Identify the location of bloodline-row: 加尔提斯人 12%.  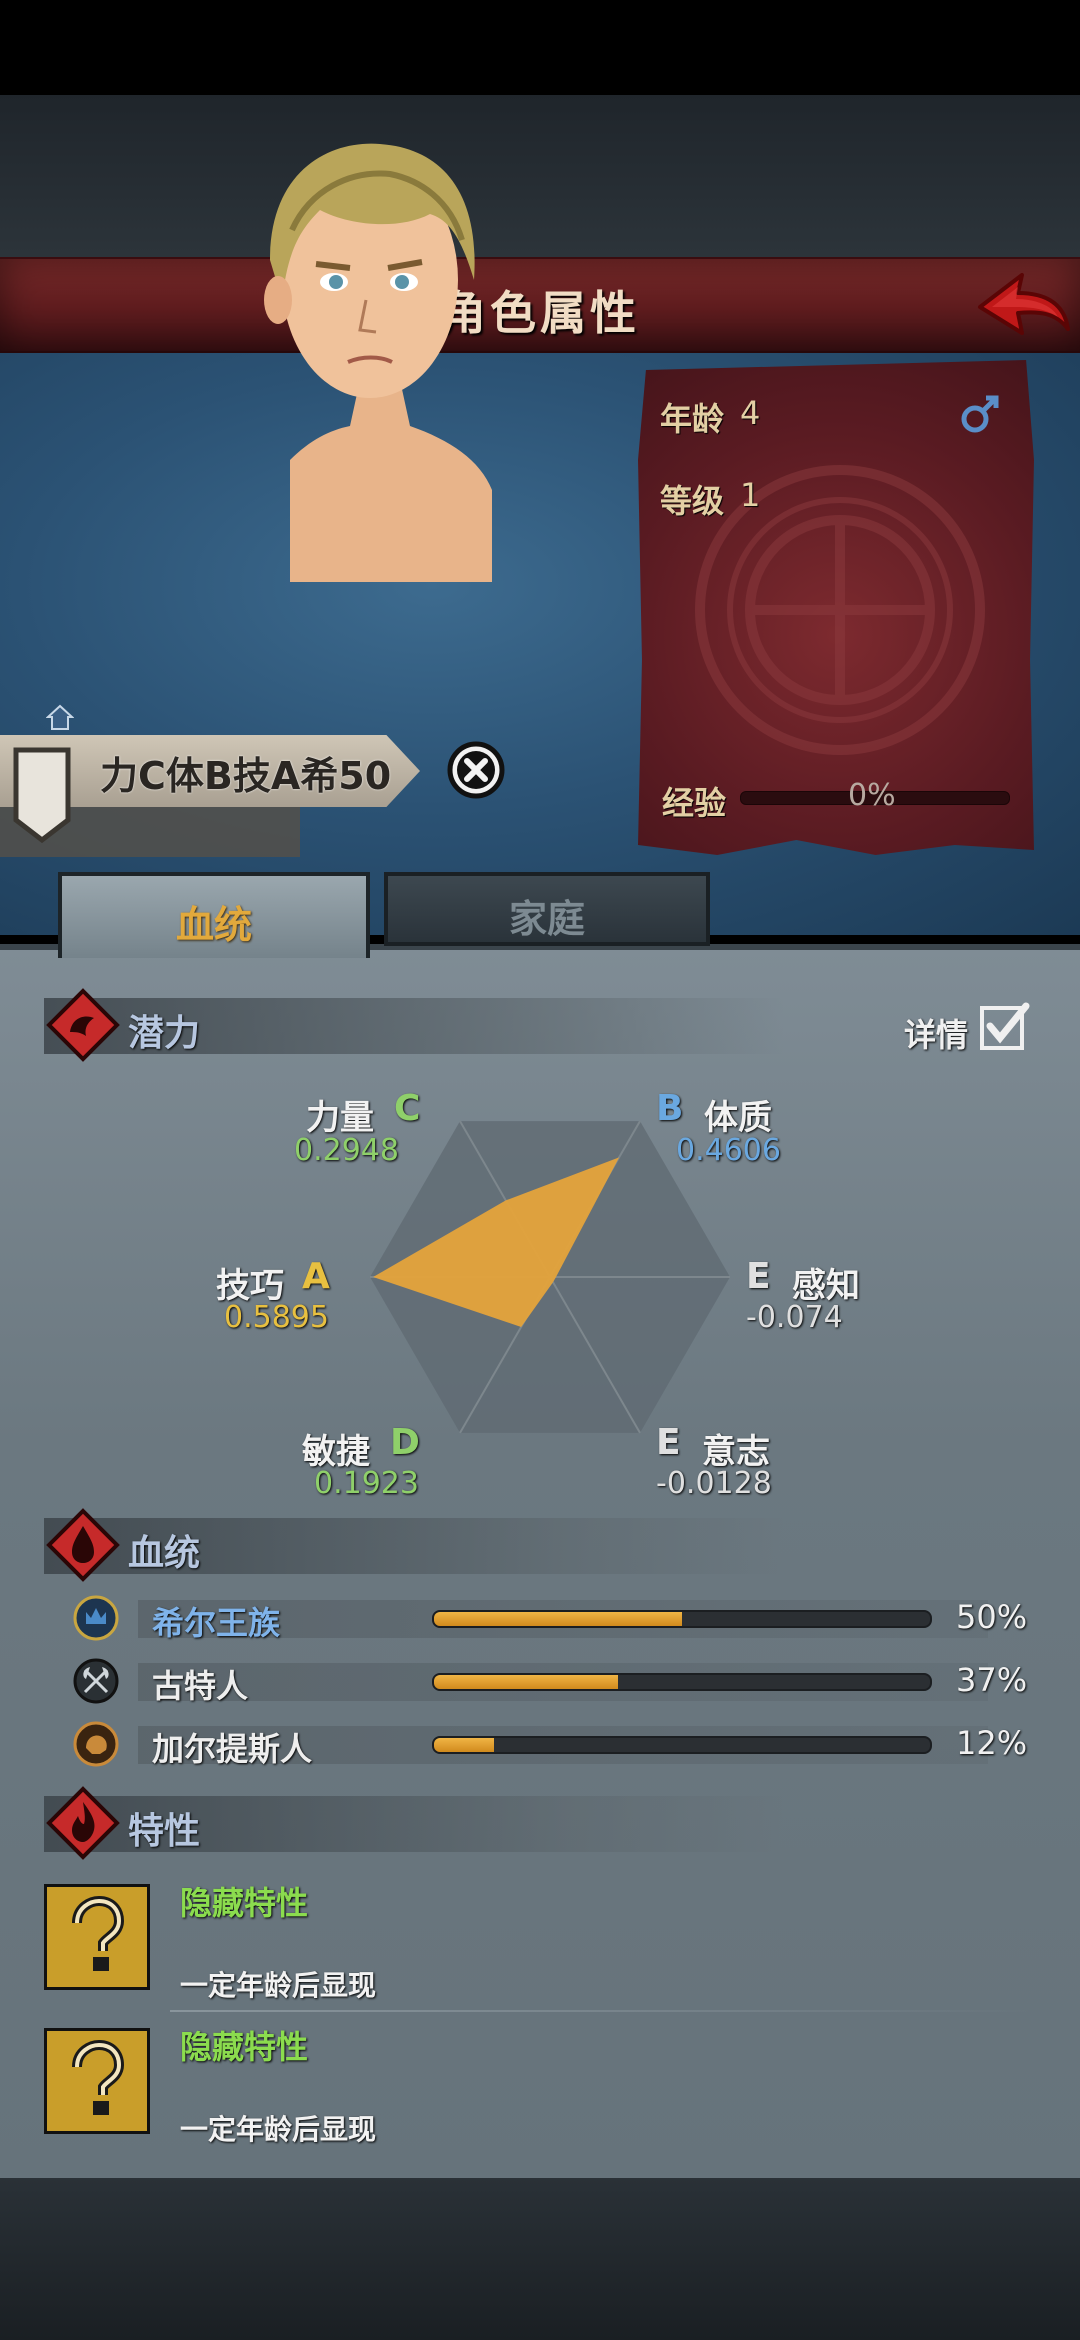
(540, 1745).